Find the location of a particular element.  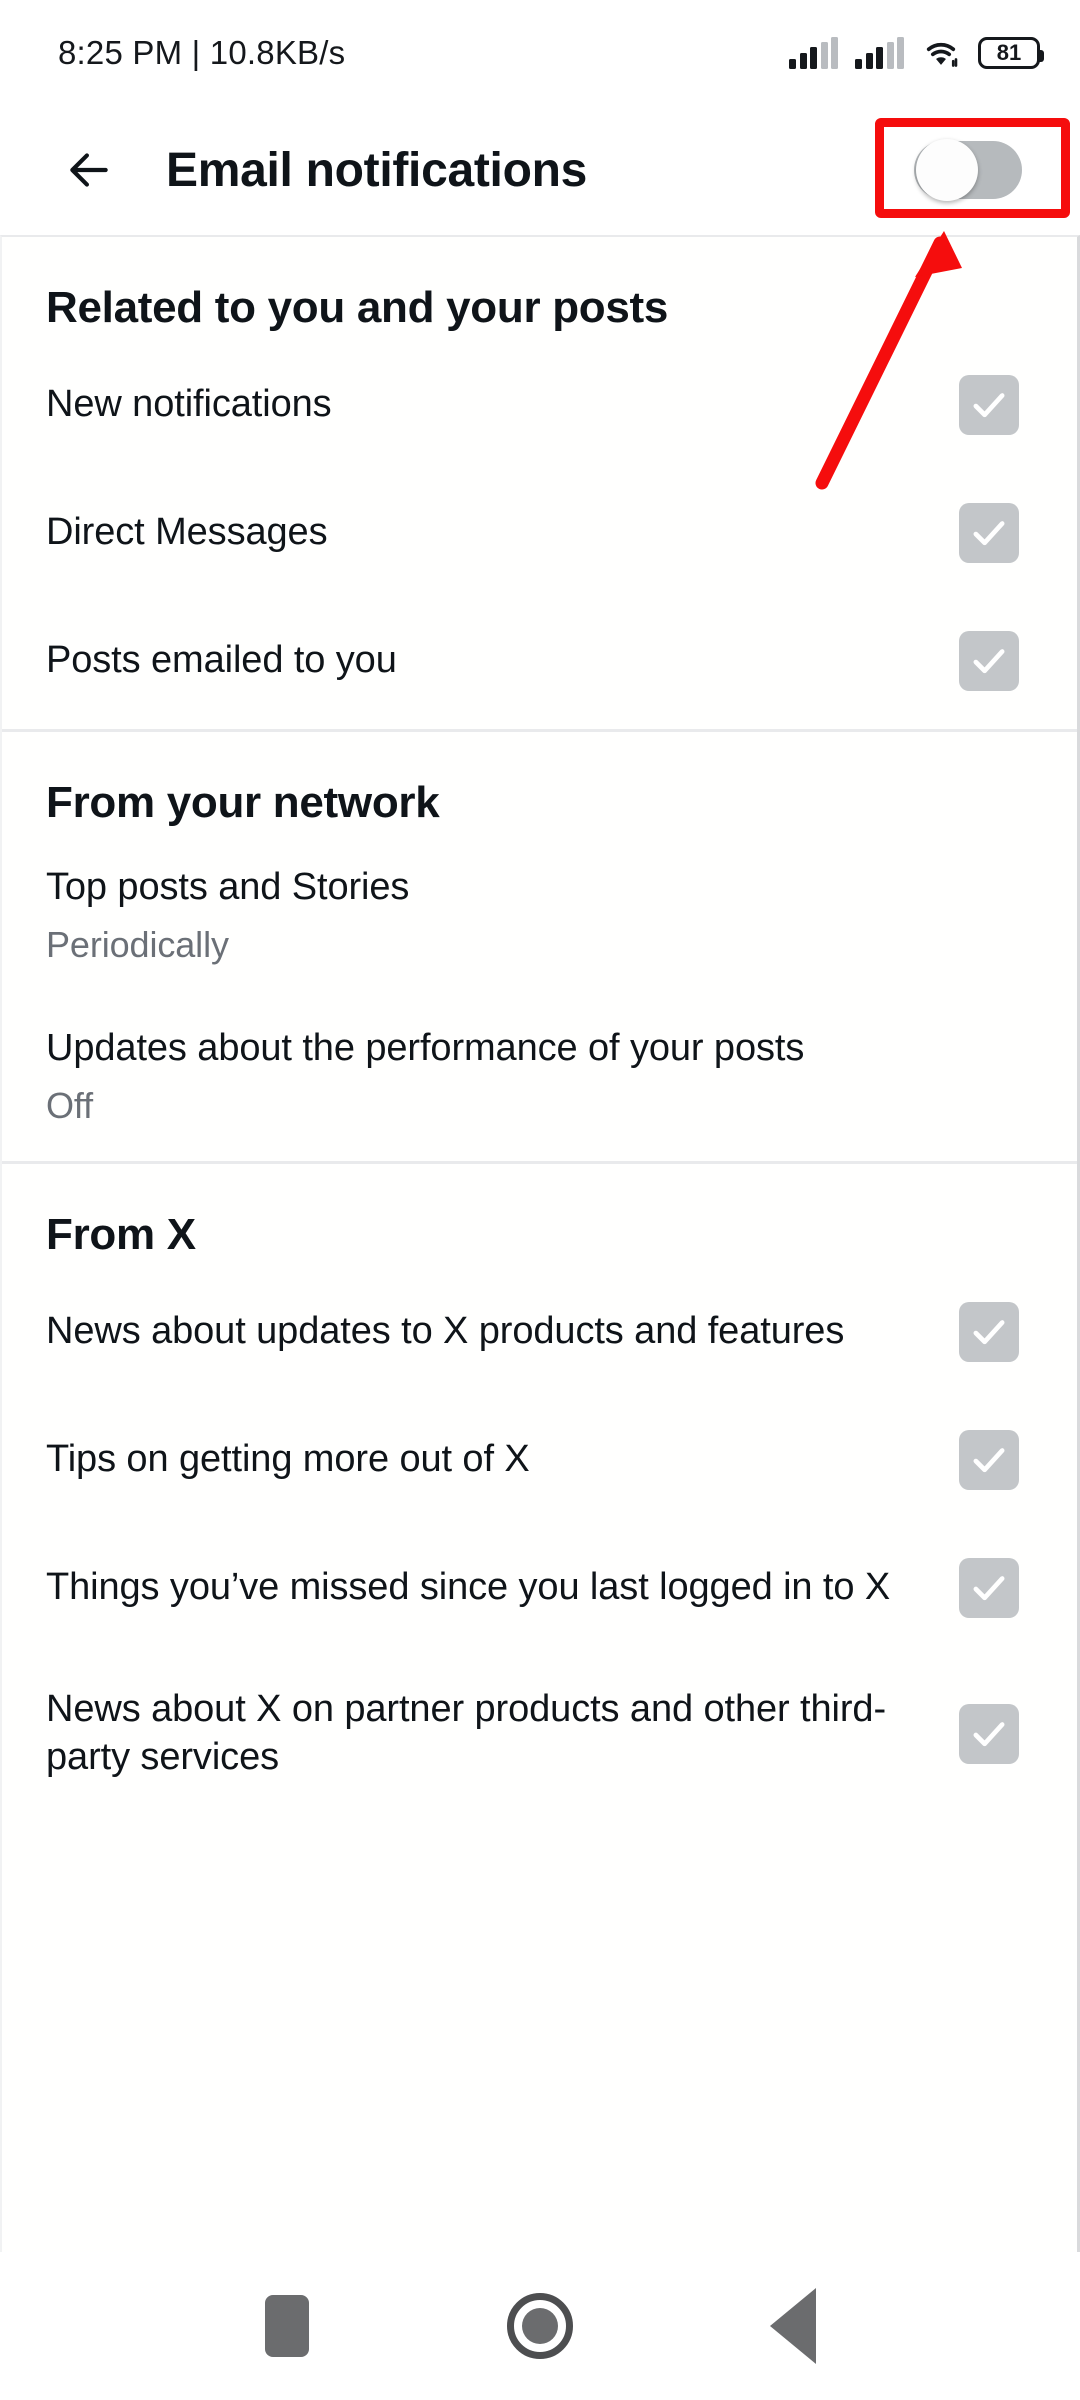

row-label: Direct Messages is located at coordinates (187, 532).